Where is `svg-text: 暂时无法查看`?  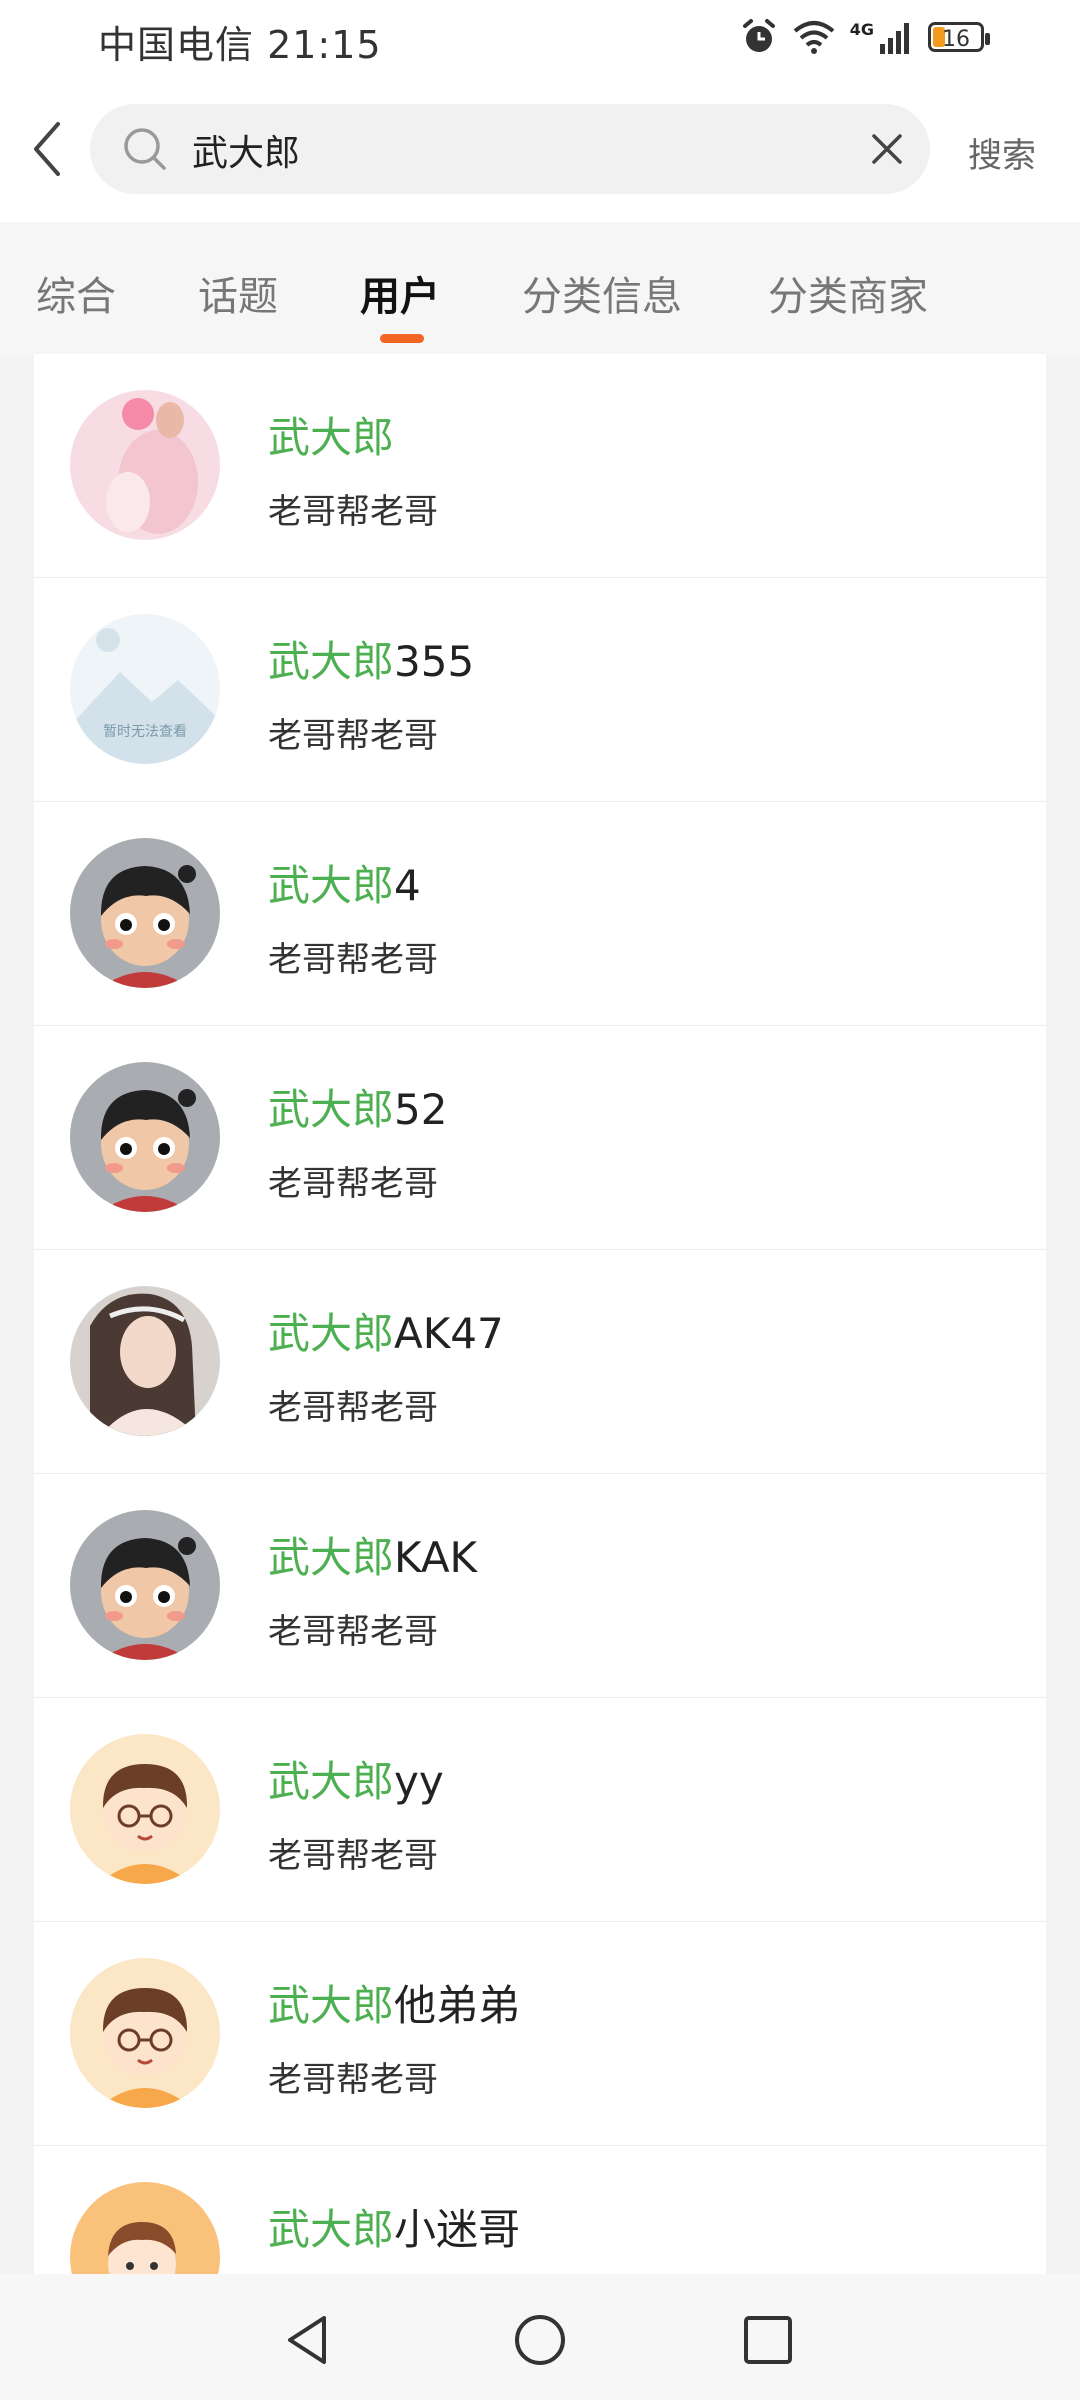 svg-text: 暂时无法查看 is located at coordinates (145, 732).